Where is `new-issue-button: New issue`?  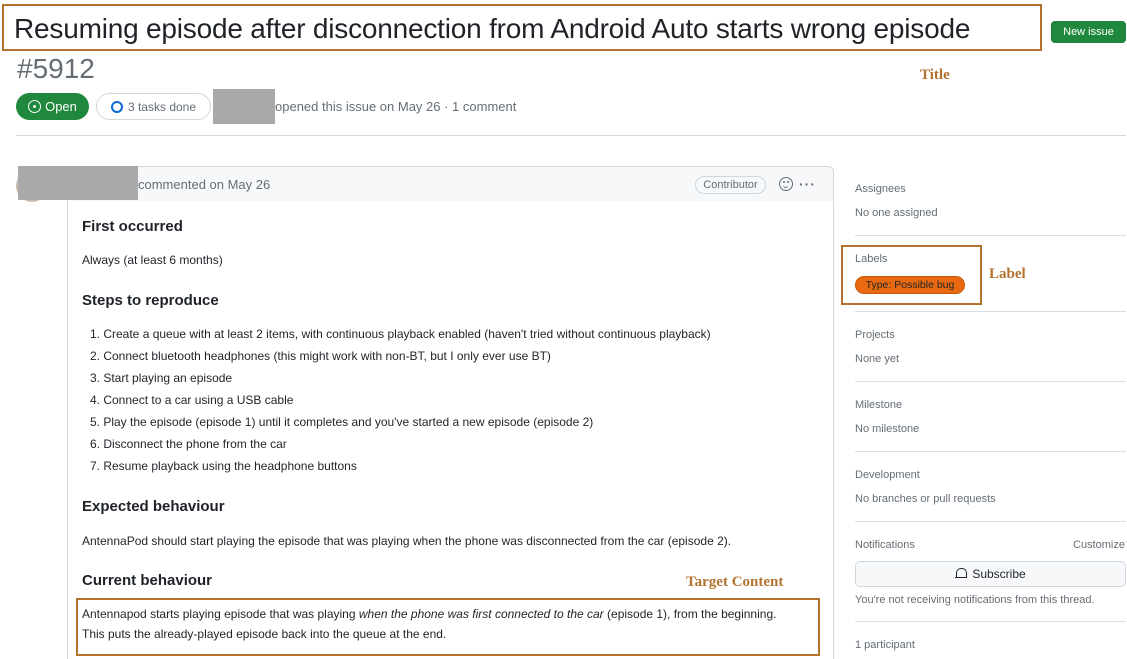
new-issue-button: New issue is located at coordinates (1088, 32).